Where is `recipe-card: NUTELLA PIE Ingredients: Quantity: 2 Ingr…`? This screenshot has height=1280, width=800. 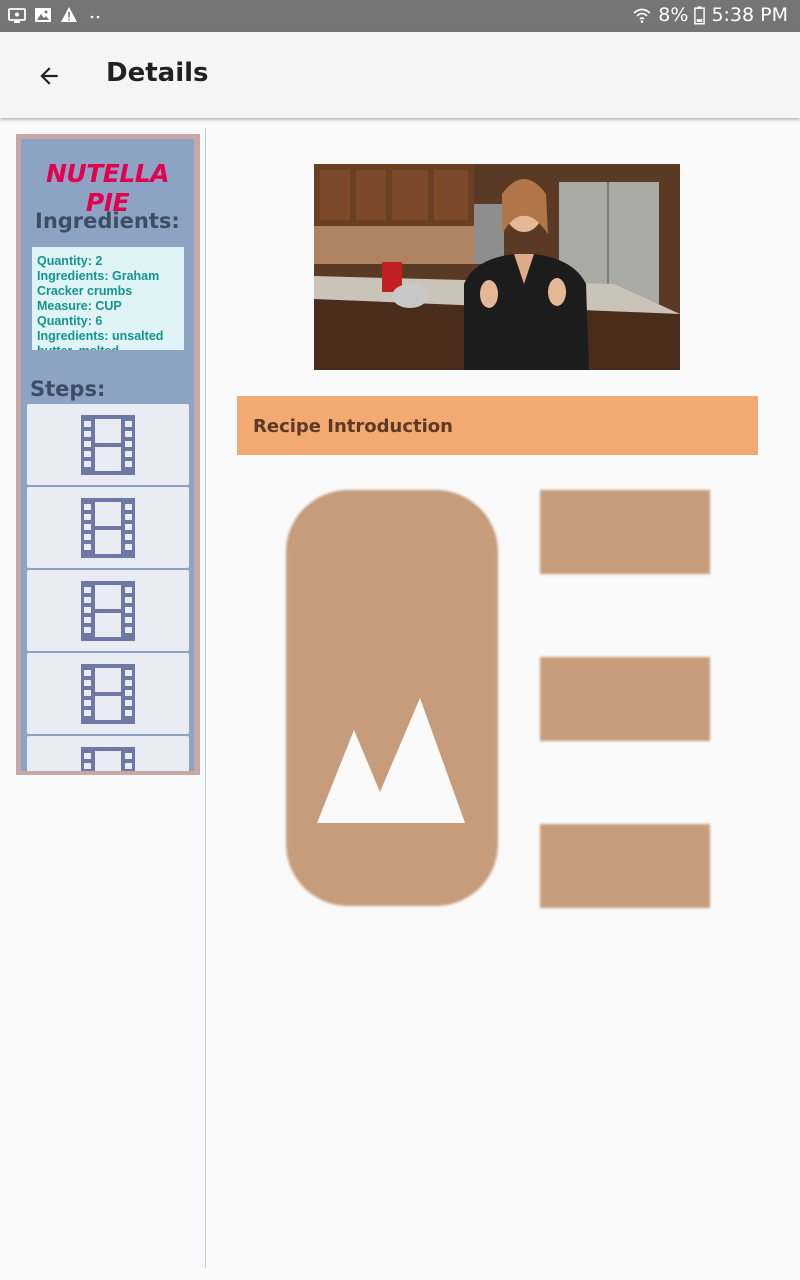
recipe-card: NUTELLA PIE Ingredients: Quantity: 2 Ingr… is located at coordinates (107, 455).